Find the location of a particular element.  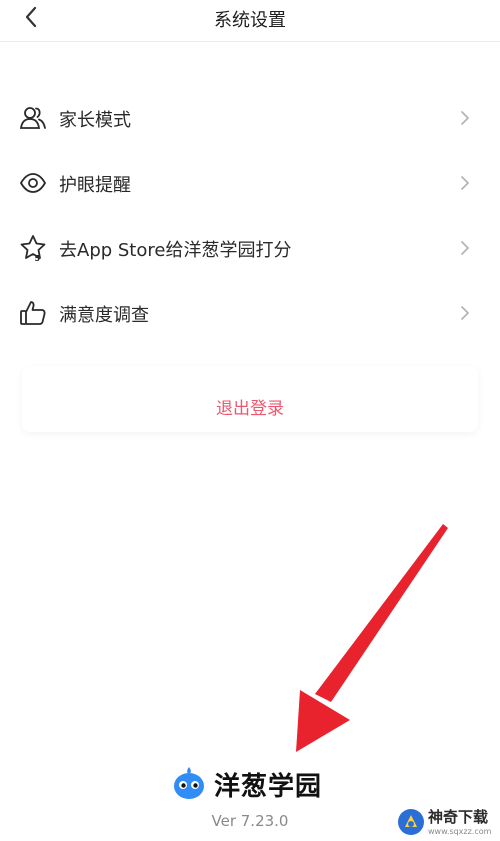

onion-mascot-logo is located at coordinates (189, 783).